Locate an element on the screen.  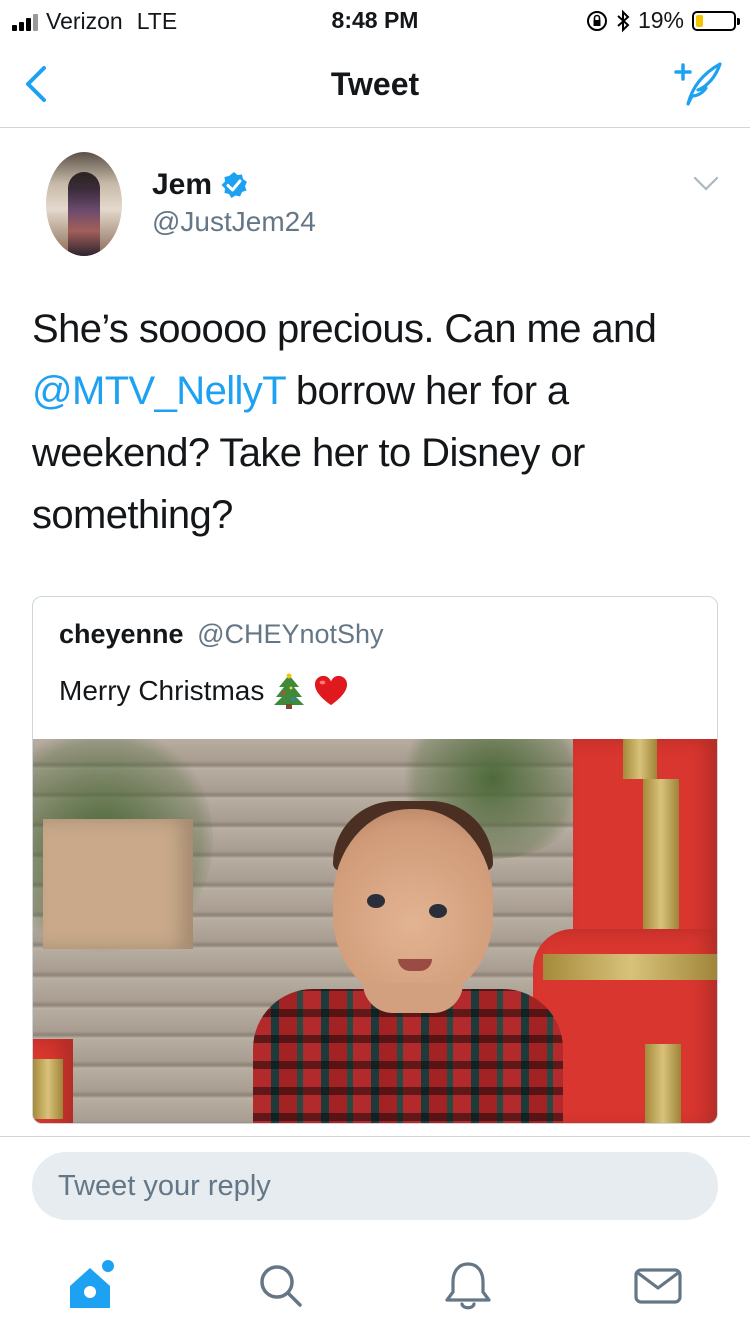
quoted-tweet-text: Merry Christmas is located at coordinates (203, 691).